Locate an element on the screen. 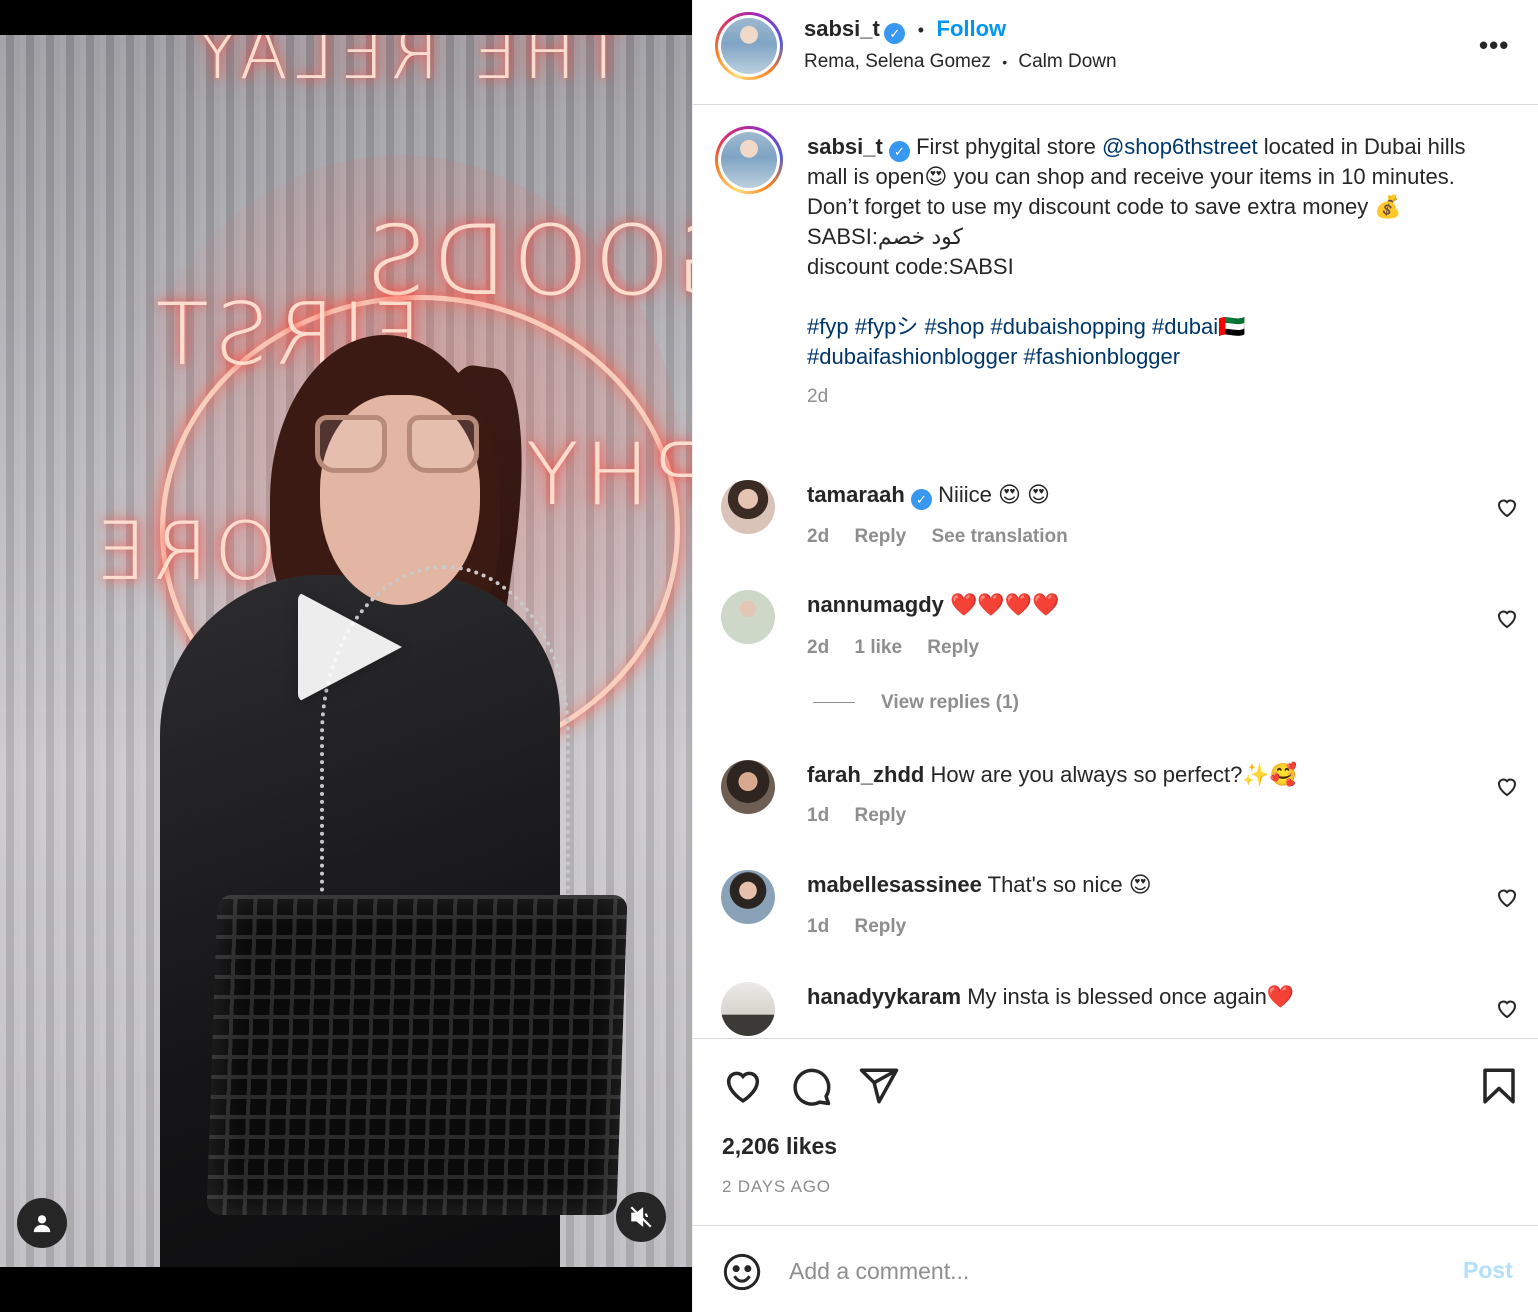 Image resolution: width=1538 pixels, height=1312 pixels. audio-info: Rema, Selena Gomez • Calm Down is located at coordinates (960, 62).